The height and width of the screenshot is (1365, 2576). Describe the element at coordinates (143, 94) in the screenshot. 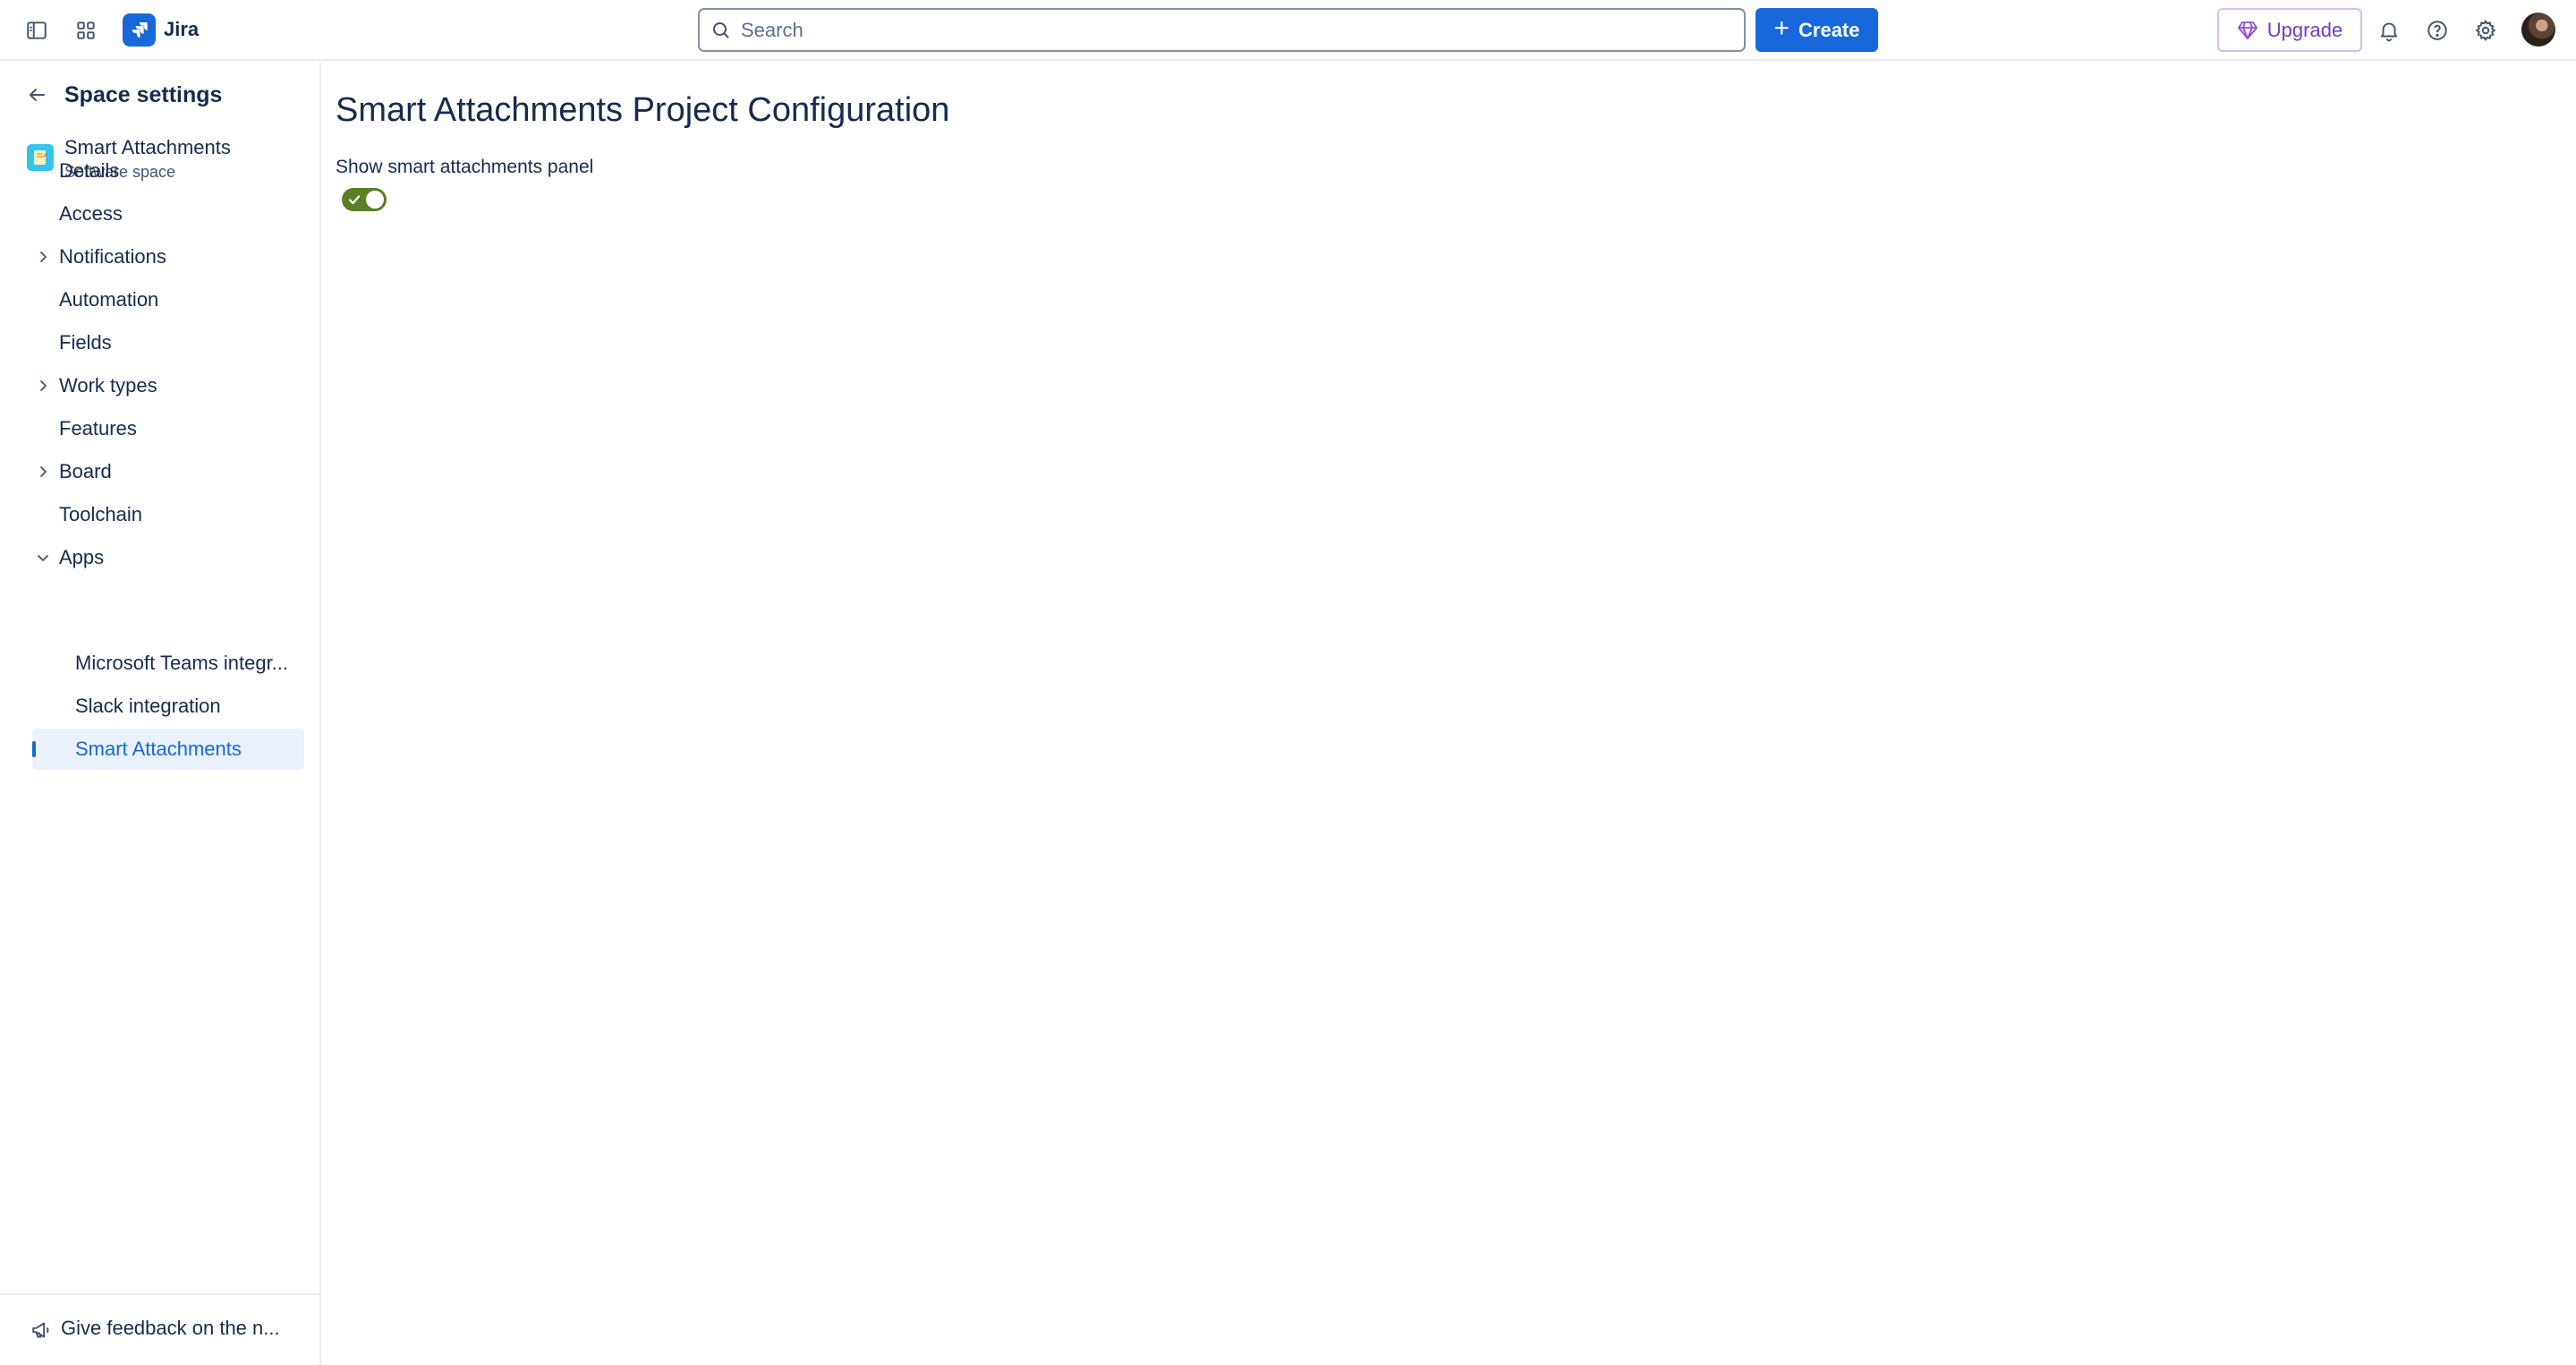

I see `sidebar-title: Space settings` at that location.